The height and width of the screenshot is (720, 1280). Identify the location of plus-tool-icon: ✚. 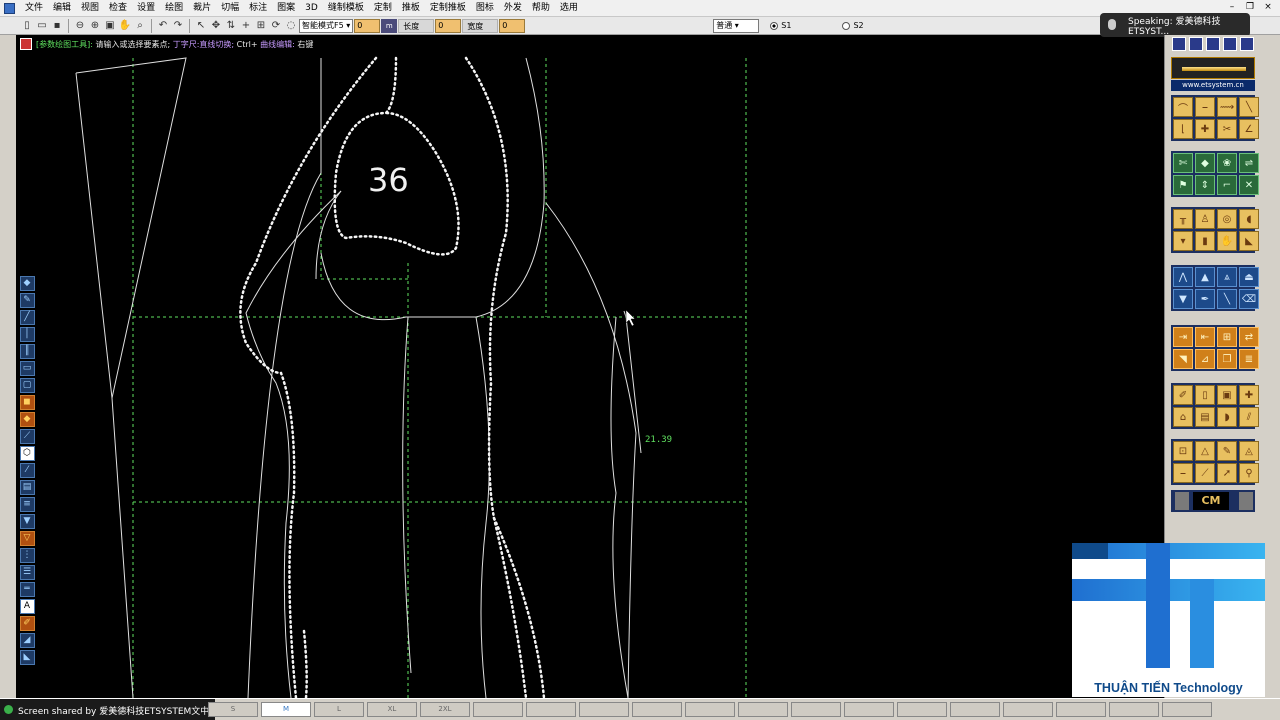
(1249, 395).